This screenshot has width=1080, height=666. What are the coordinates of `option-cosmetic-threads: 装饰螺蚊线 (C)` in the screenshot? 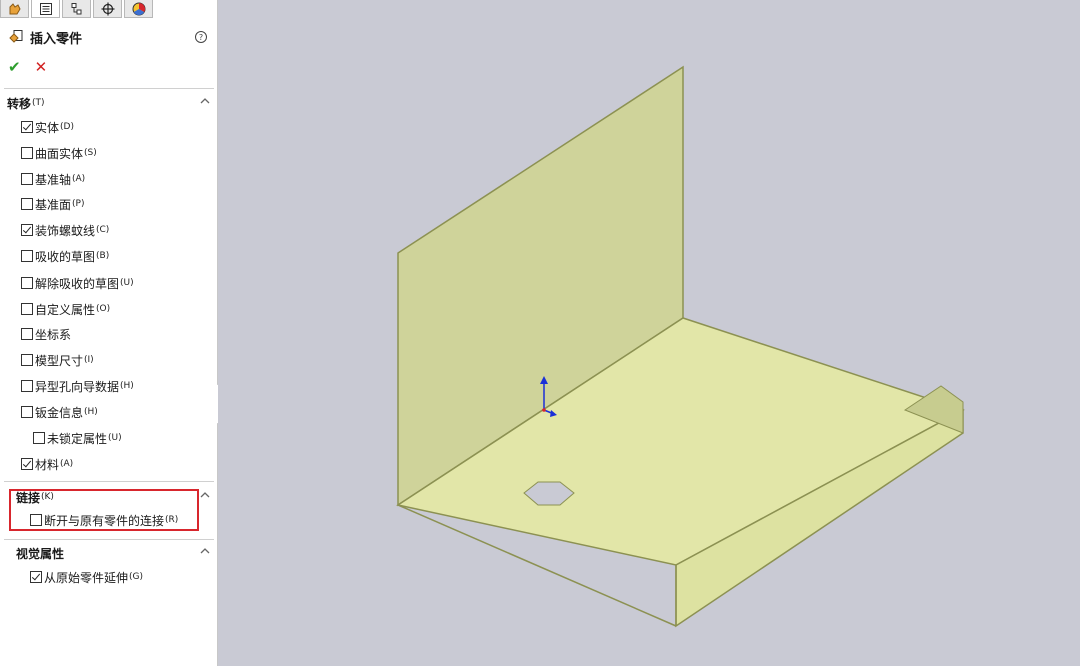 It's located at (65, 230).